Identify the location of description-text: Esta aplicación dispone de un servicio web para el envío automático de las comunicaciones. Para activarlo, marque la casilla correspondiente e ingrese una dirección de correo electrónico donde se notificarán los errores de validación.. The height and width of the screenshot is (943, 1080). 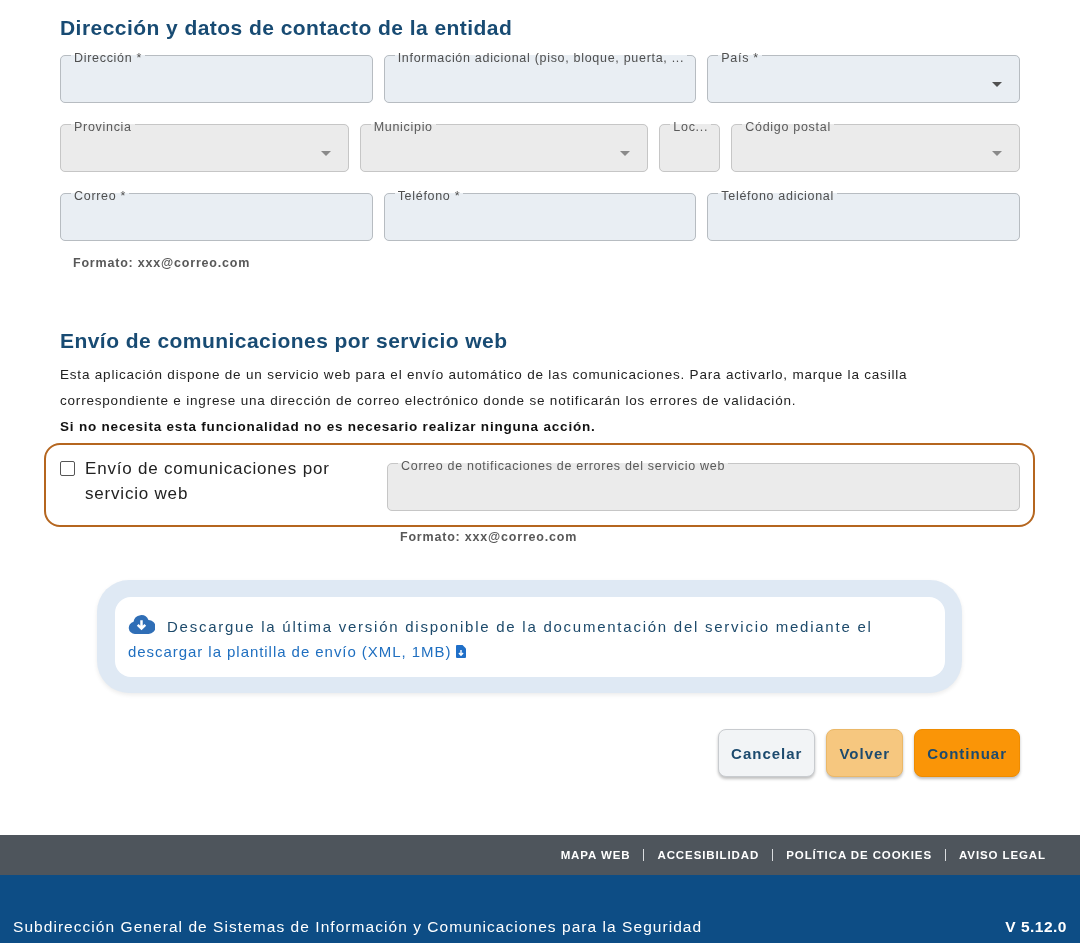
(484, 388).